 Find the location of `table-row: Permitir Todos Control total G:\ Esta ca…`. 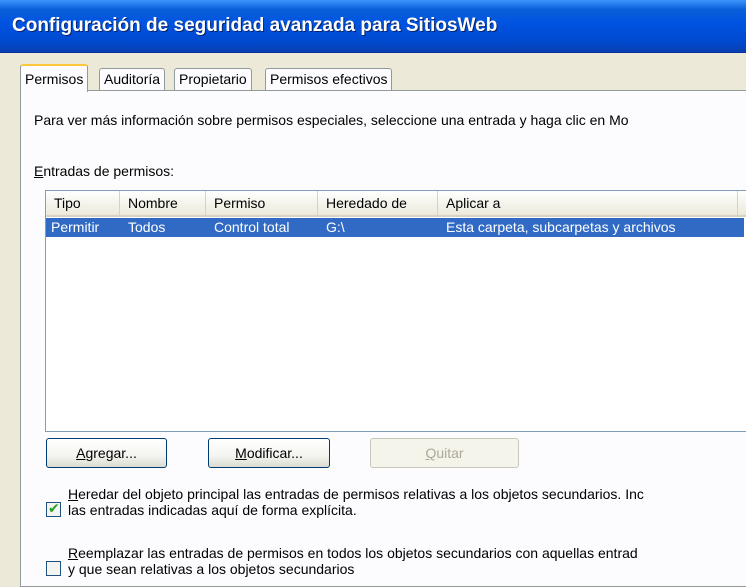

table-row: Permitir Todos Control total G:\ Esta ca… is located at coordinates (395, 227).